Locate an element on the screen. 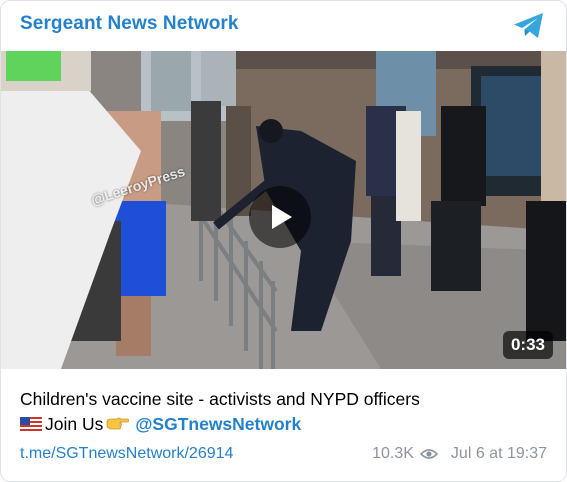 The image size is (567, 482). play-icon is located at coordinates (282, 217).